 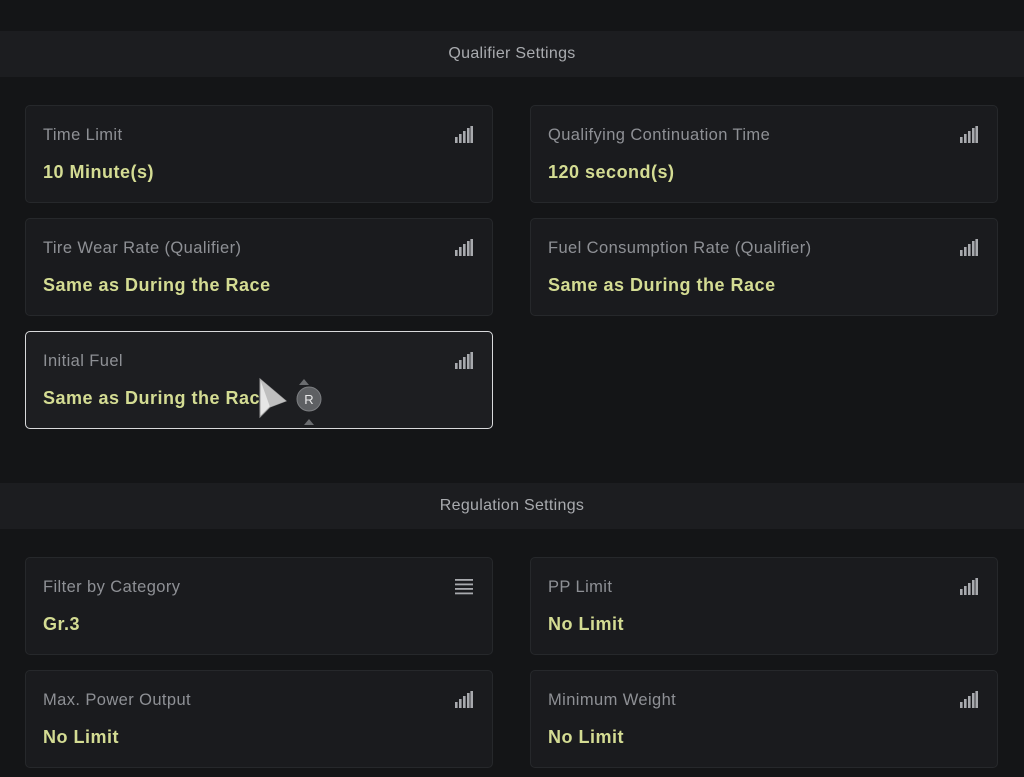 I want to click on filter-by-category-value: Gr.3, so click(x=62, y=624).